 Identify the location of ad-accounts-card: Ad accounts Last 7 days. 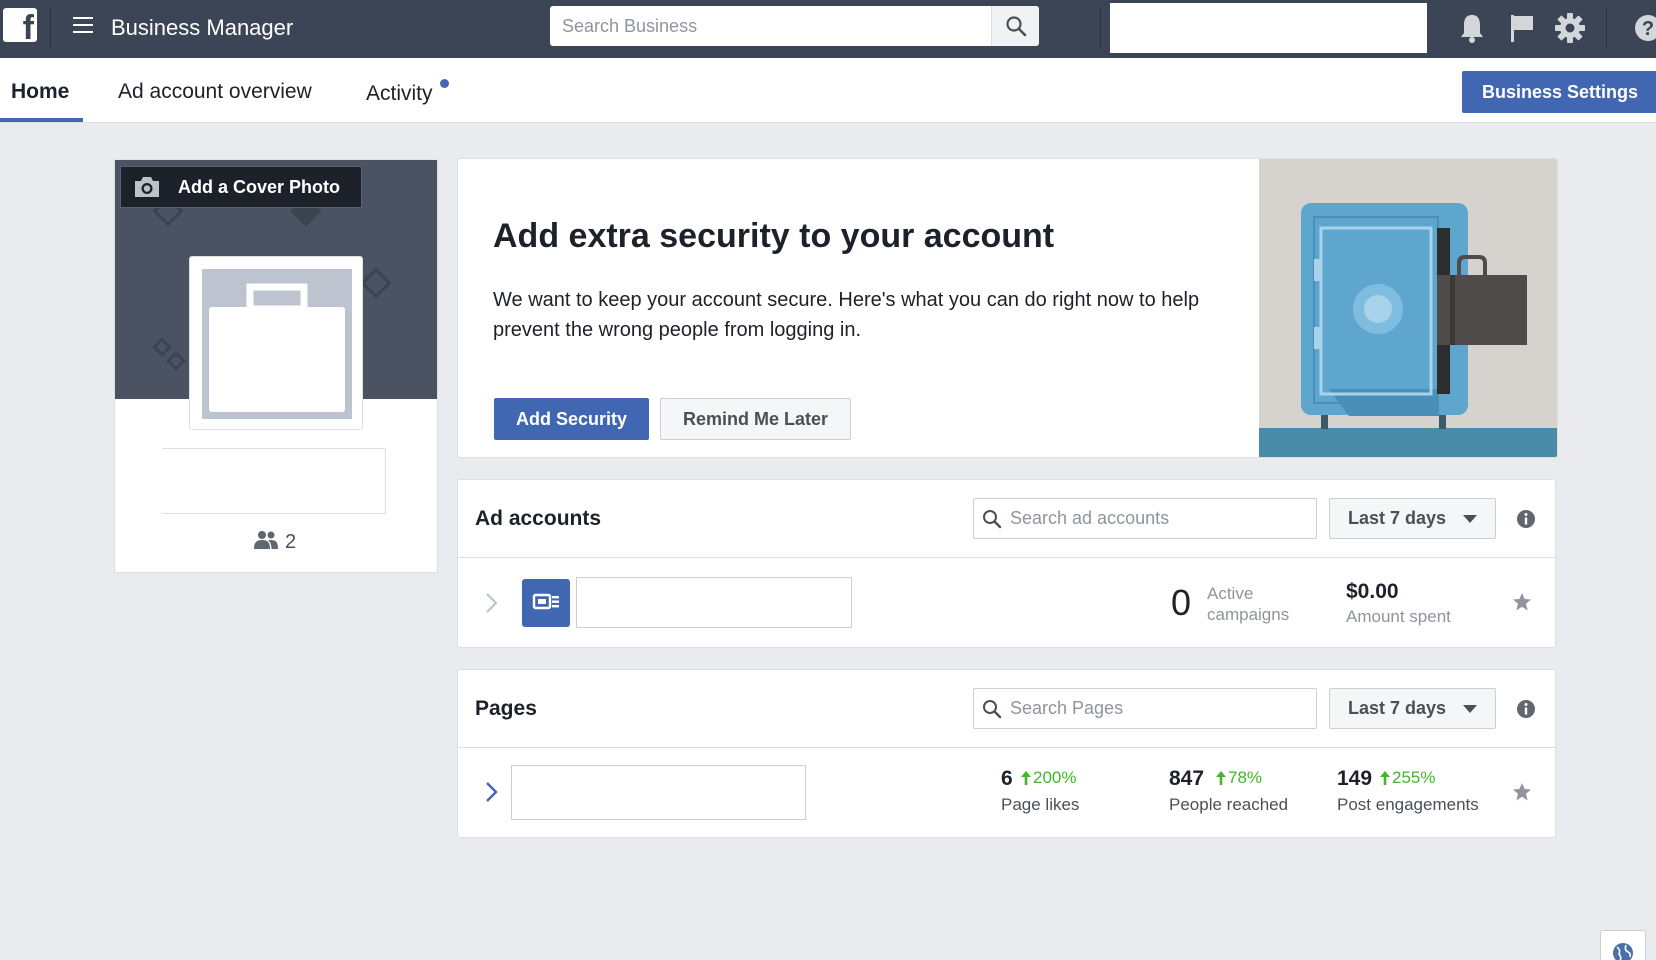
(1006, 563).